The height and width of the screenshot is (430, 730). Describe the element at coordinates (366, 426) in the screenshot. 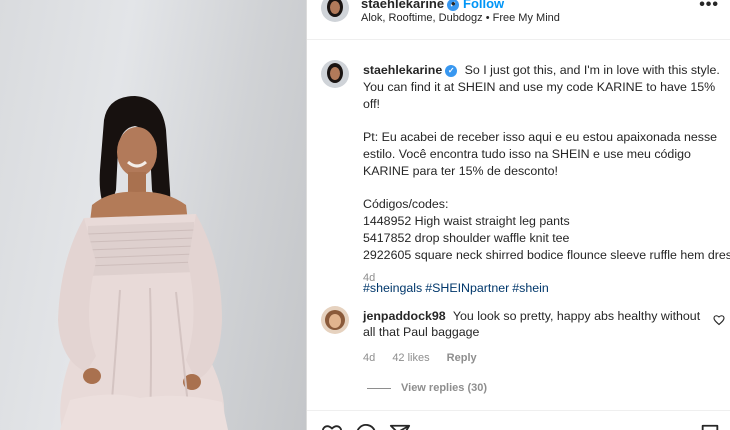

I see `comment-icon` at that location.